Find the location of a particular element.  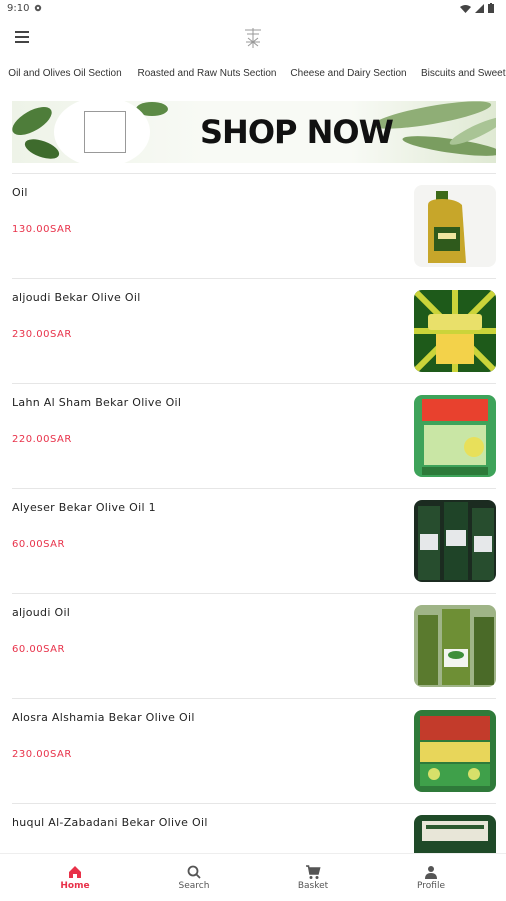

banner-frame is located at coordinates (105, 132).